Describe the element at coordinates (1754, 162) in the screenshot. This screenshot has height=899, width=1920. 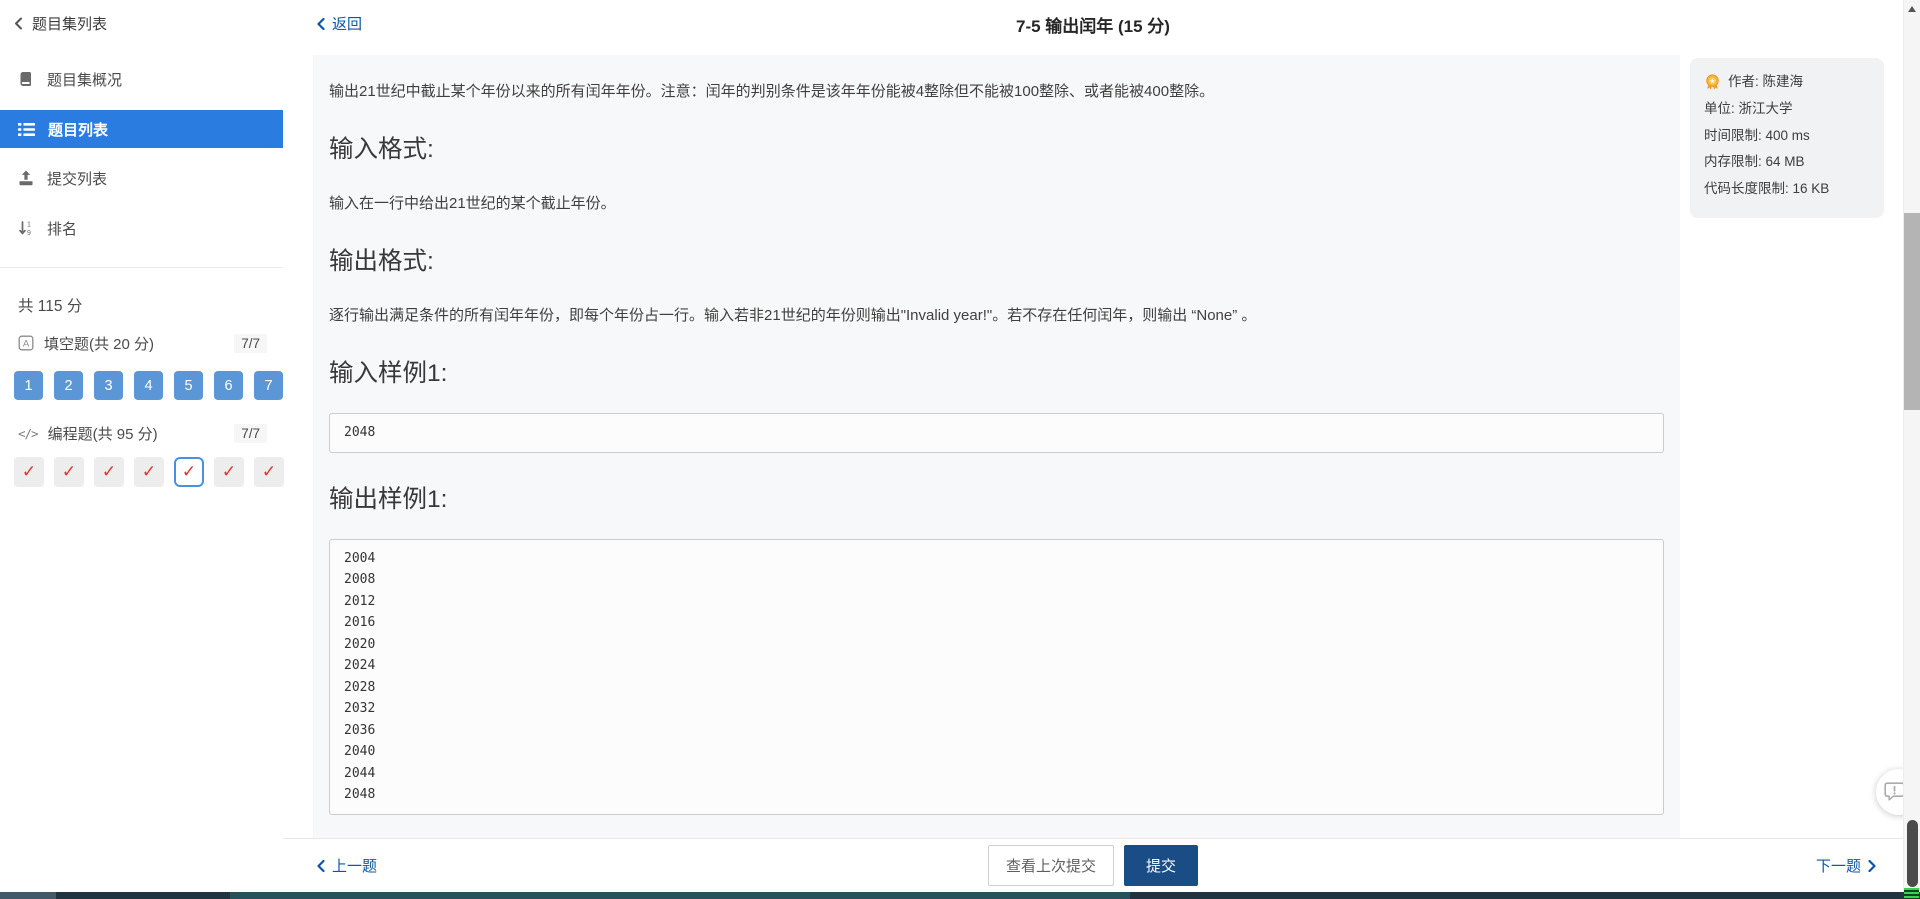
I see `memory-limit-line: 内存限制: 64 MB` at that location.